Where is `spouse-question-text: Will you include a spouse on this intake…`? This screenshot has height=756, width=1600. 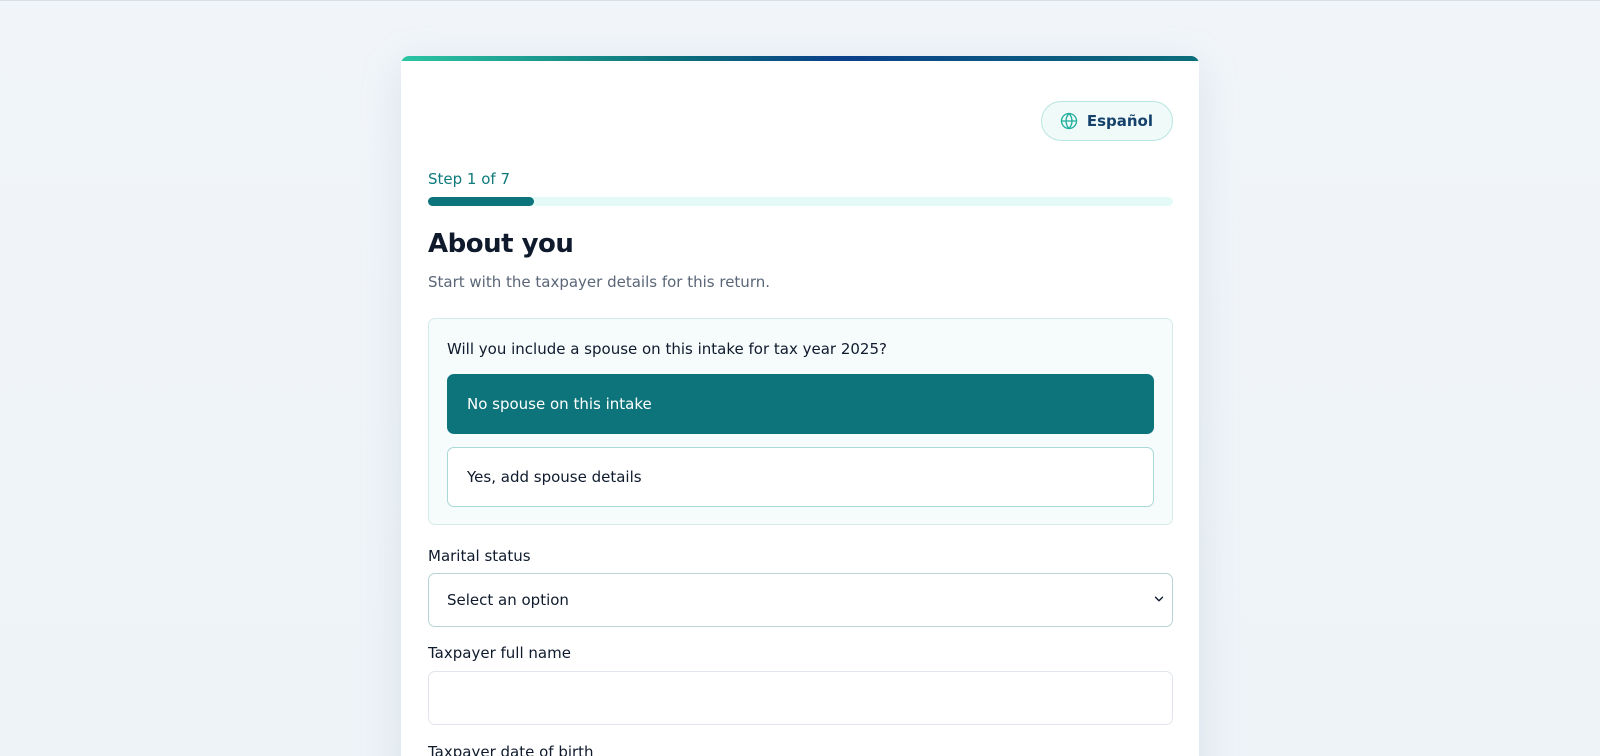
spouse-question-text: Will you include a spouse on this intake… is located at coordinates (667, 349).